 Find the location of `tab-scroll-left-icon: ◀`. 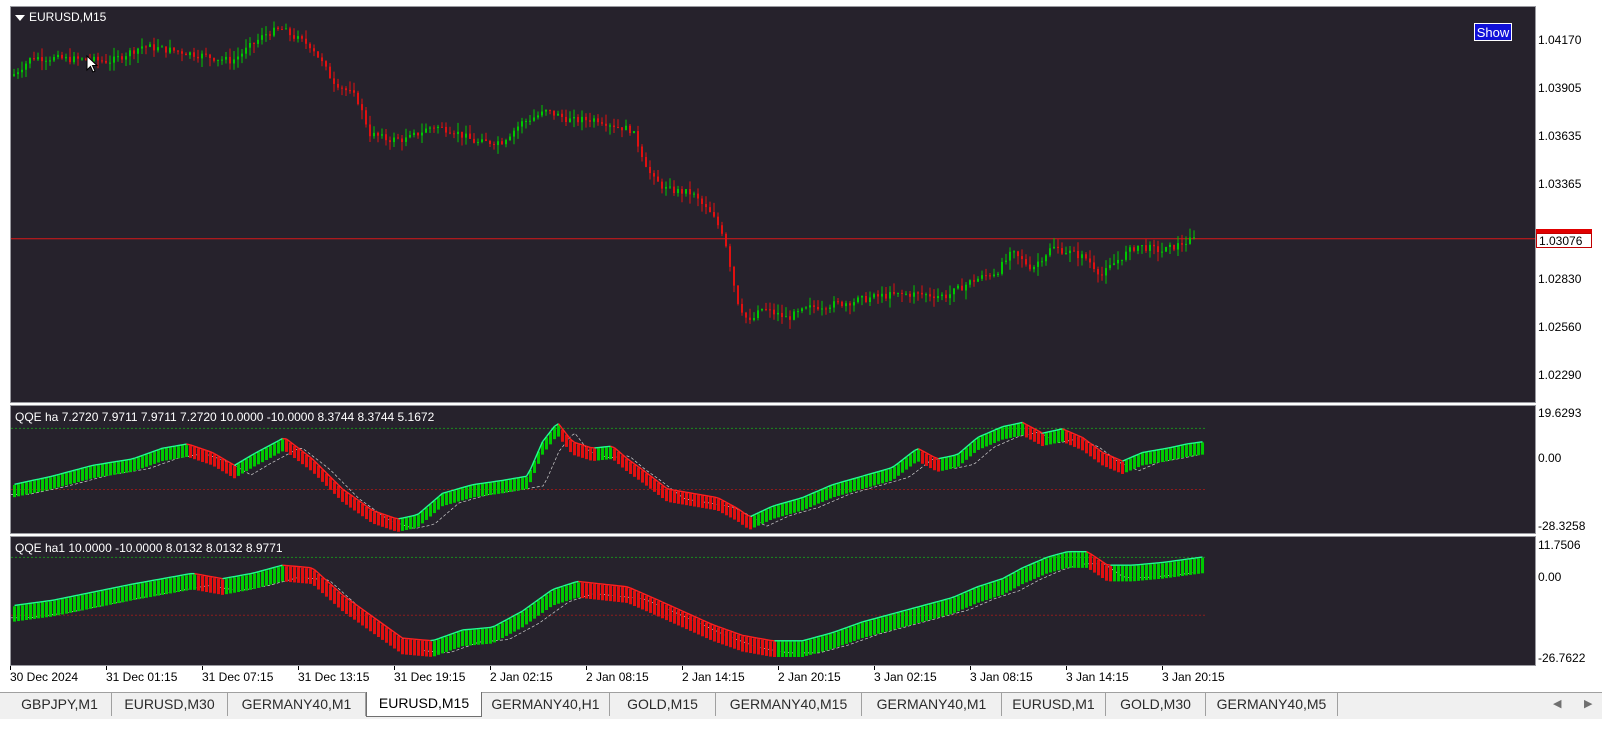

tab-scroll-left-icon: ◀ is located at coordinates (1557, 703).